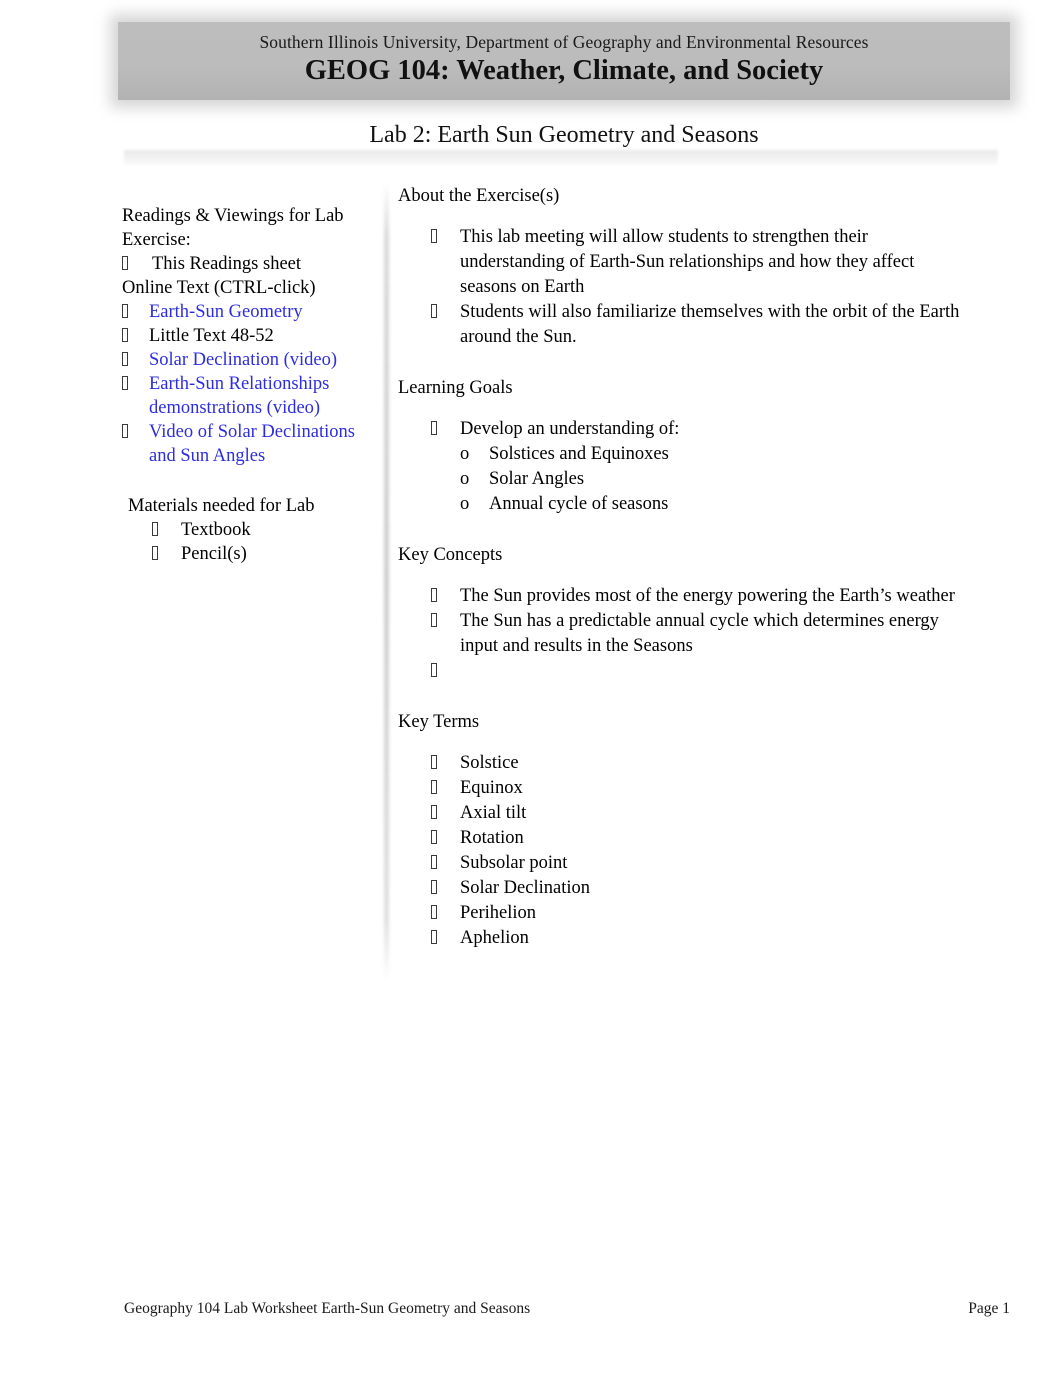  Describe the element at coordinates (498, 913) in the screenshot. I see `key-term-label: Perihelion` at that location.